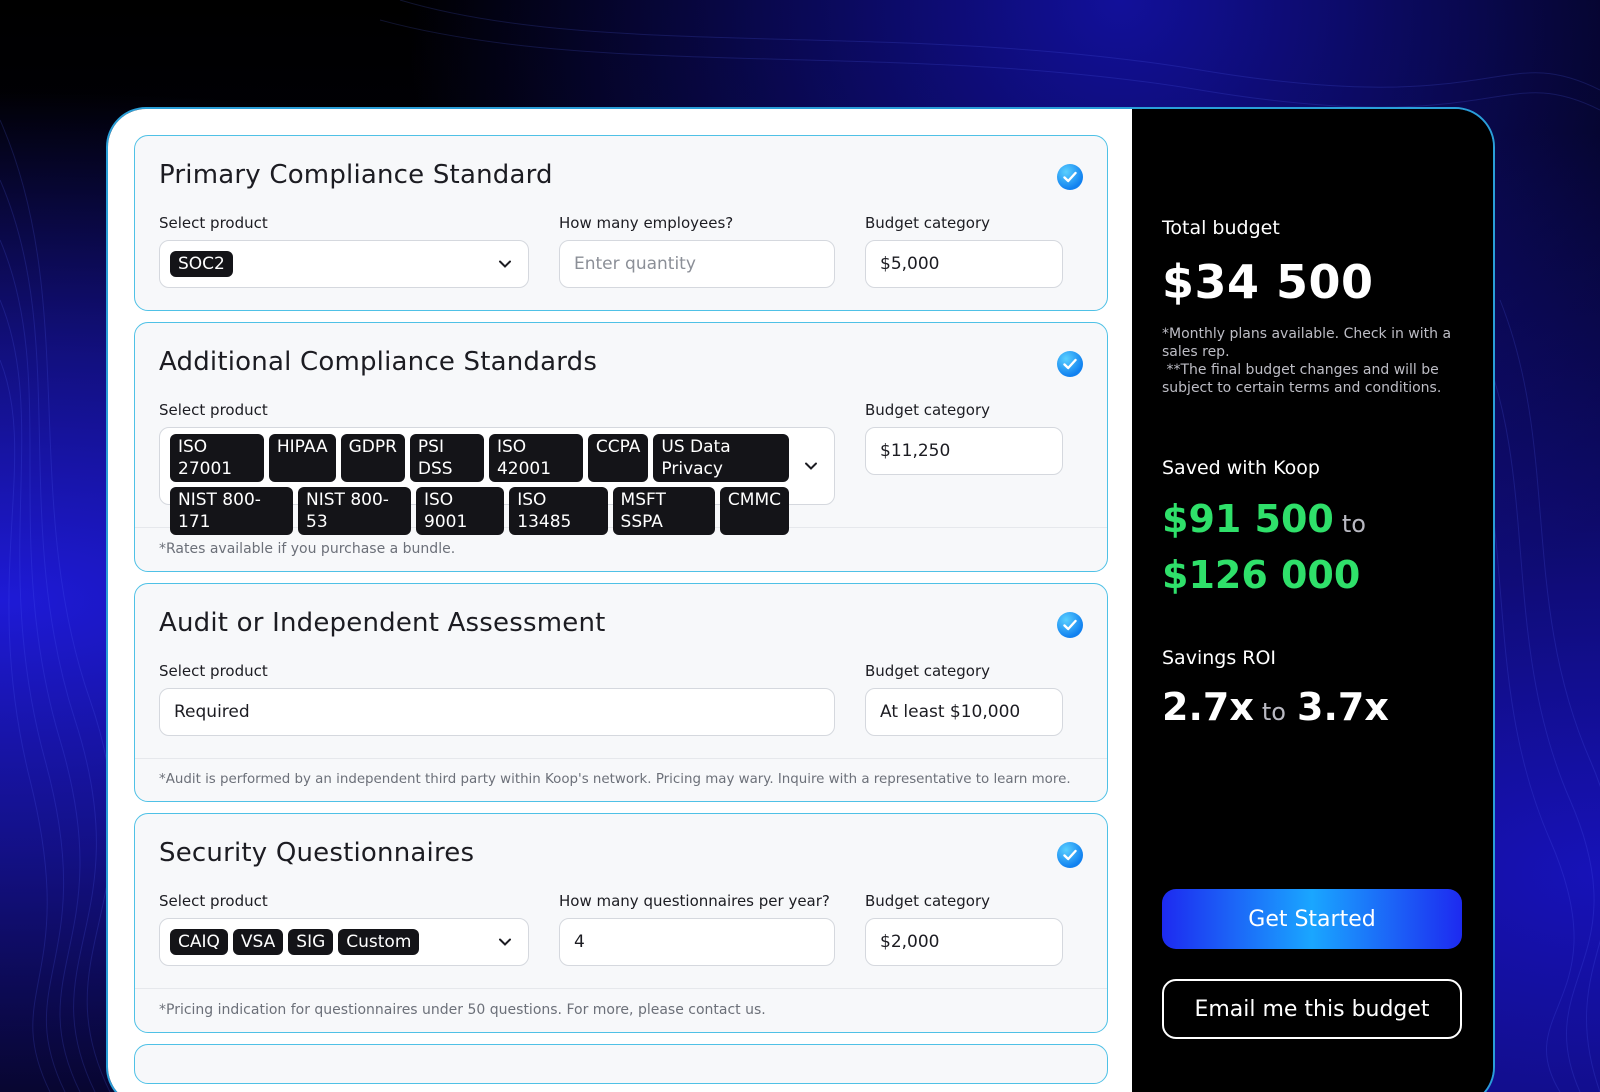 This screenshot has height=1092, width=1600. Describe the element at coordinates (1312, 1009) in the screenshot. I see `email-budget-button: Email me this budget` at that location.